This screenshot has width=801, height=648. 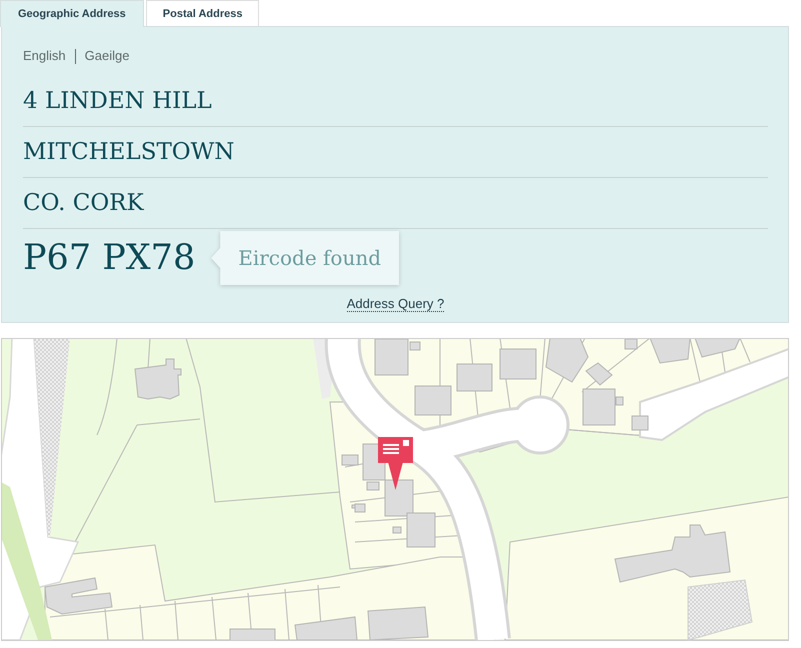 I want to click on eircode-text: P67 PX78, so click(x=109, y=258).